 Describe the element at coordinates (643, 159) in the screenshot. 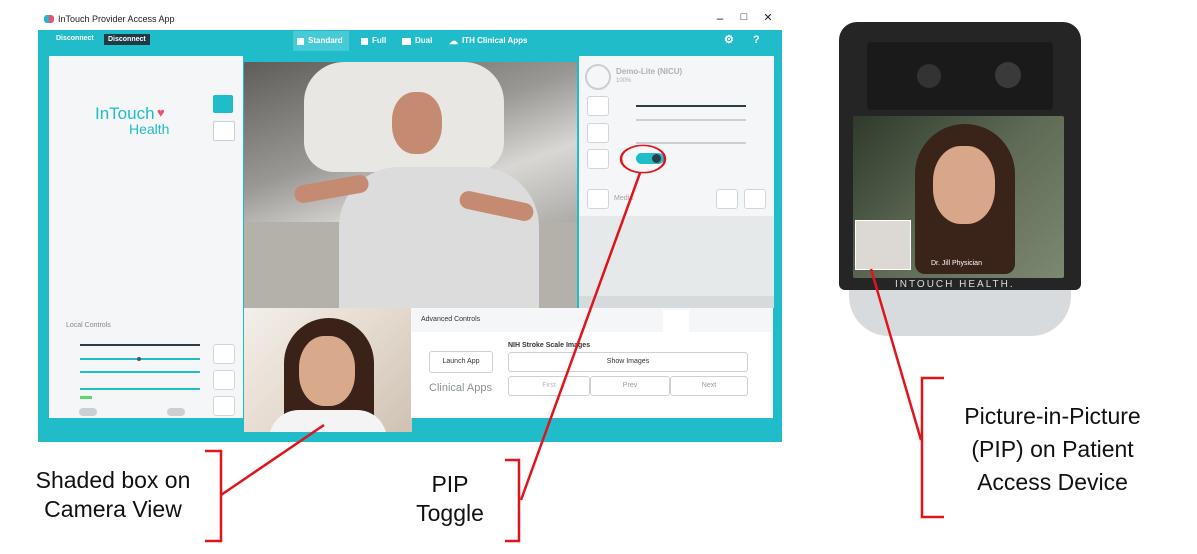

I see `pip-toggle-callout-circle` at that location.